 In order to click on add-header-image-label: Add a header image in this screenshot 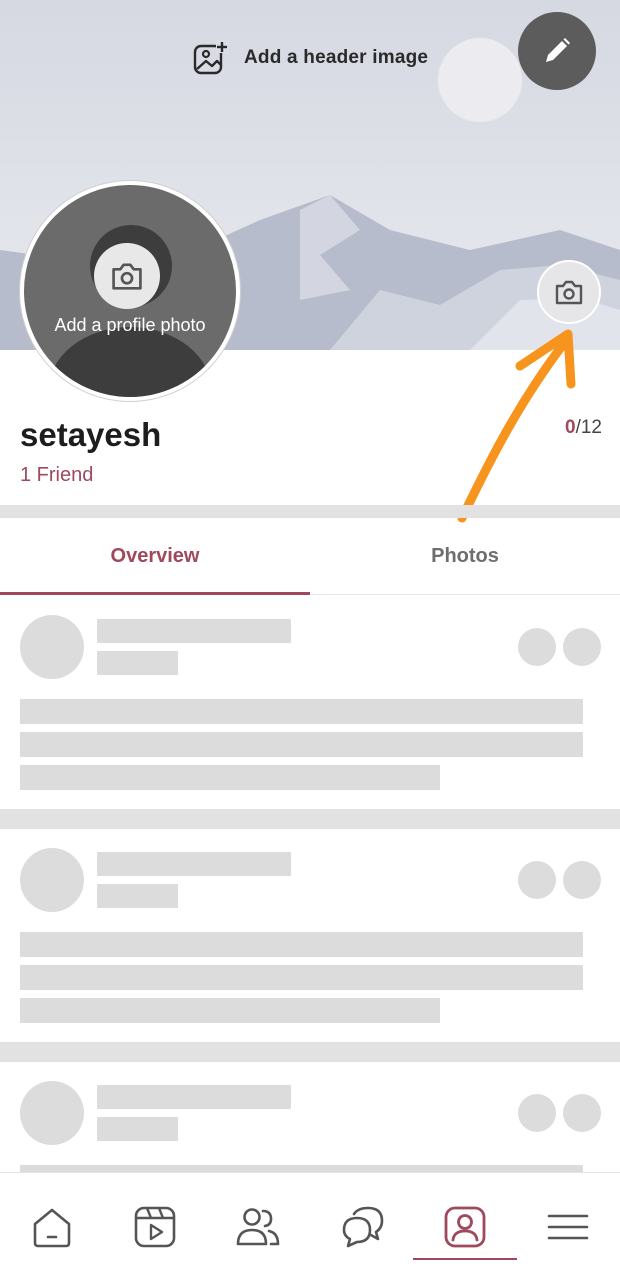, I will do `click(336, 57)`.